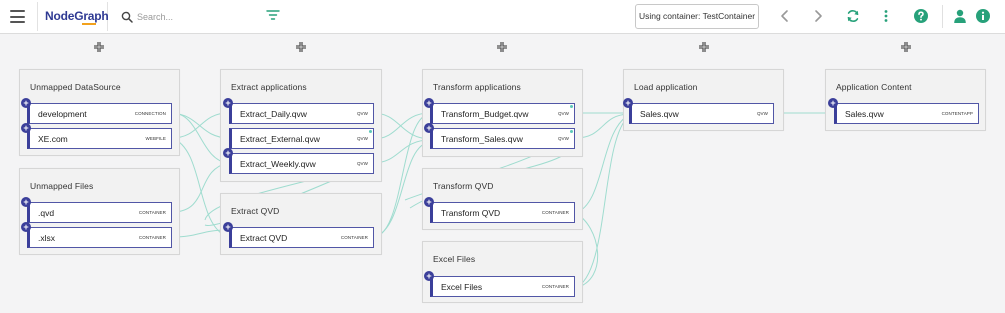 The height and width of the screenshot is (313, 1005). What do you see at coordinates (818, 16) in the screenshot?
I see `forward-icon` at bounding box center [818, 16].